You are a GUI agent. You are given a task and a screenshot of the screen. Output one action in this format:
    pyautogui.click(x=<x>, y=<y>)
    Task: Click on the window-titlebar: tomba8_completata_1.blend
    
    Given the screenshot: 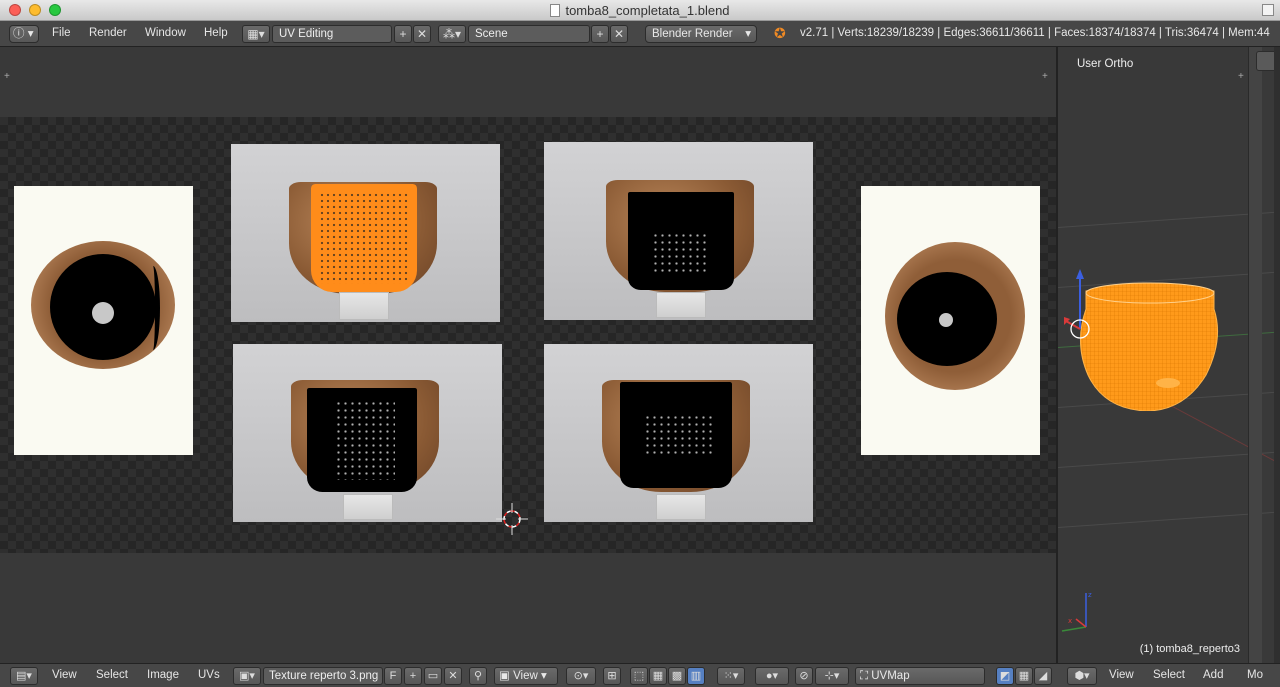 What is the action you would take?
    pyautogui.click(x=640, y=10)
    